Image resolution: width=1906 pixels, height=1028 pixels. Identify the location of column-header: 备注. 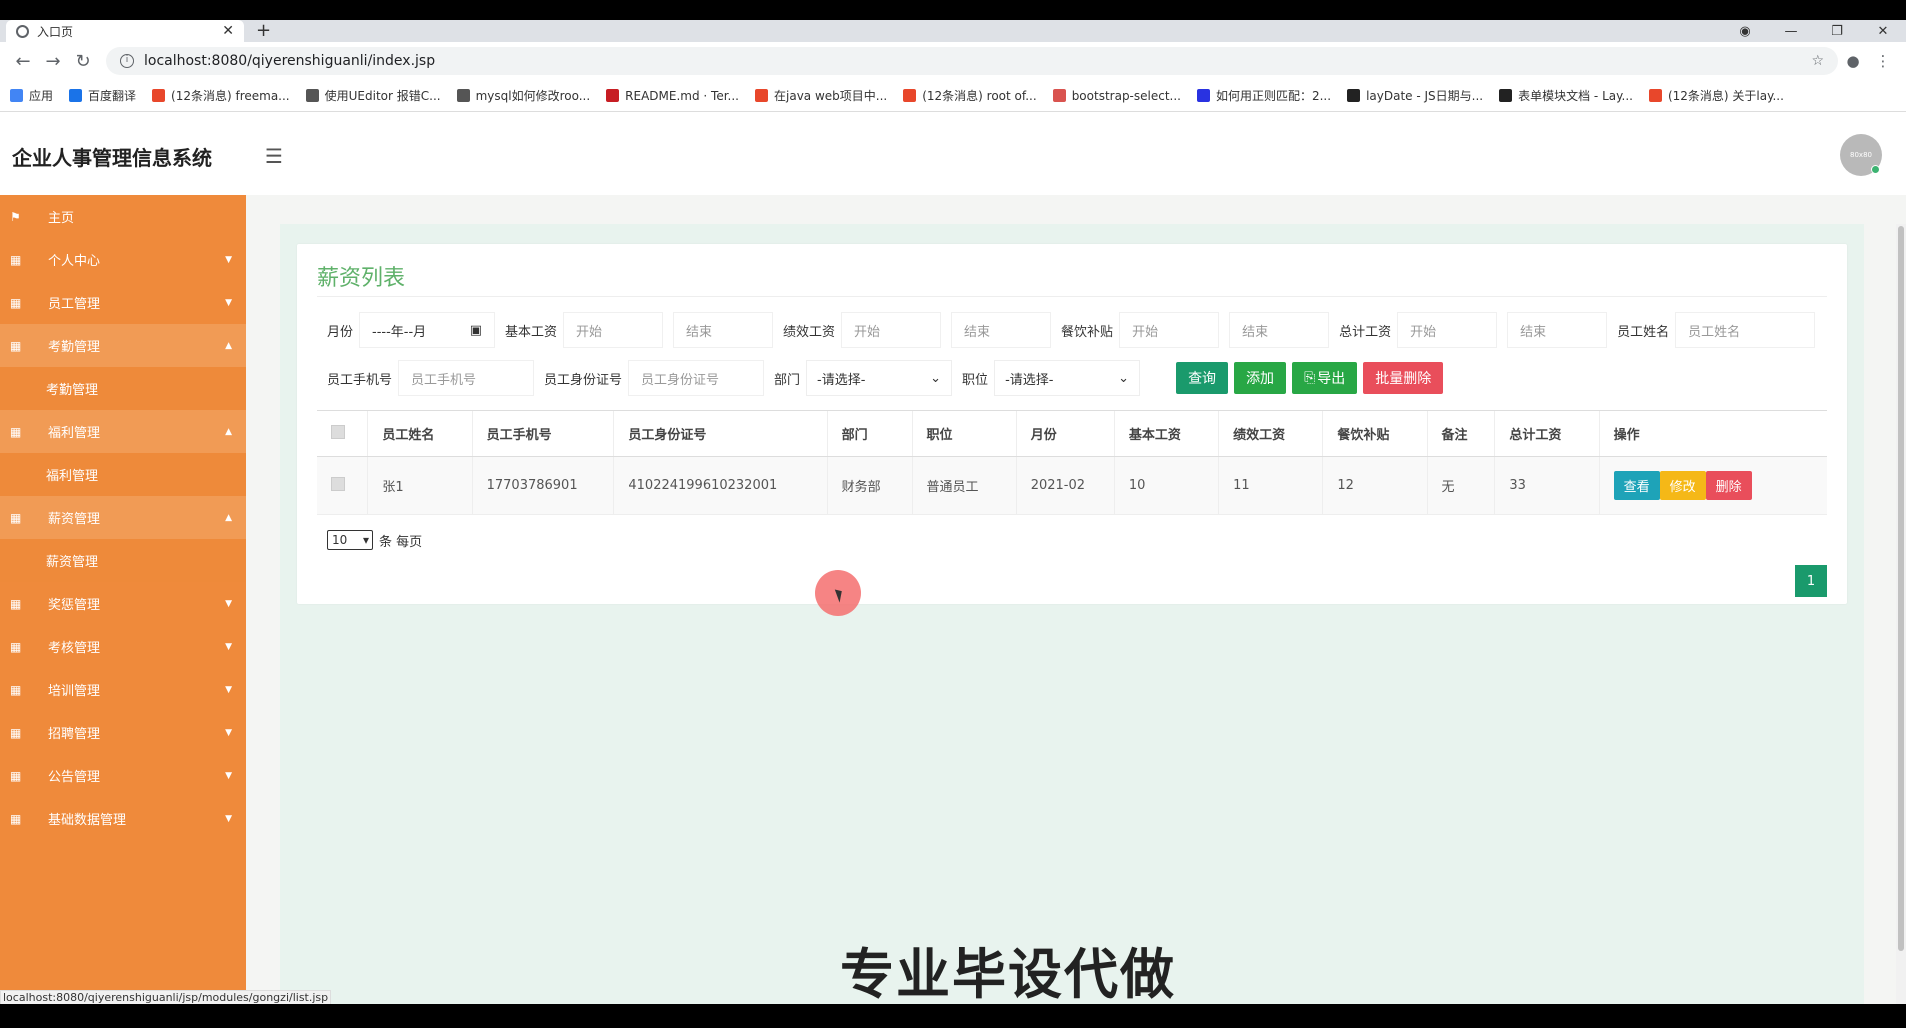
(1460, 433).